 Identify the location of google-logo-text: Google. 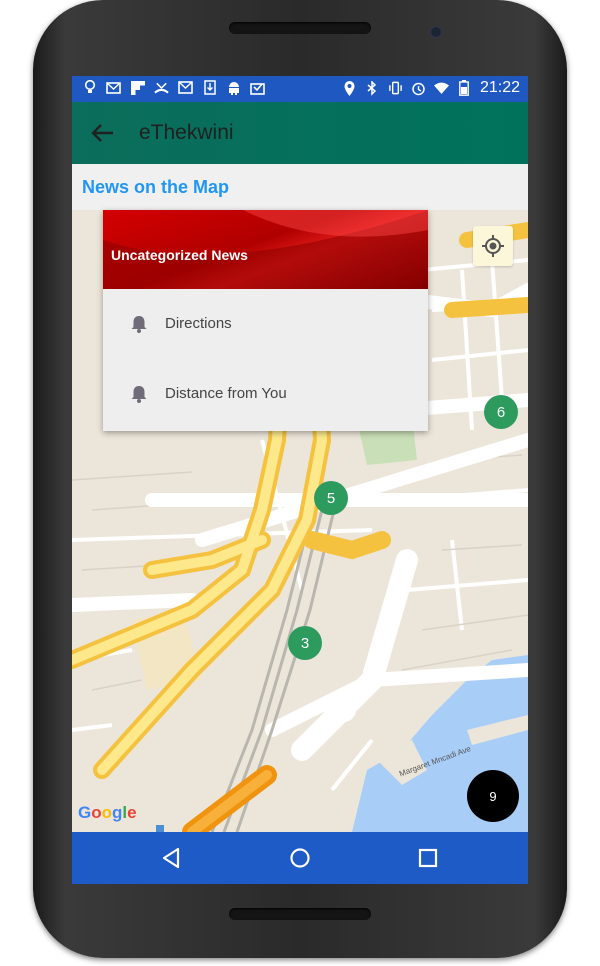
(107, 812).